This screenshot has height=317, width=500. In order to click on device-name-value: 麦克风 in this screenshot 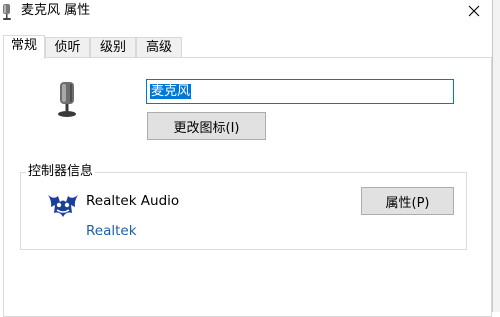, I will do `click(171, 91)`.